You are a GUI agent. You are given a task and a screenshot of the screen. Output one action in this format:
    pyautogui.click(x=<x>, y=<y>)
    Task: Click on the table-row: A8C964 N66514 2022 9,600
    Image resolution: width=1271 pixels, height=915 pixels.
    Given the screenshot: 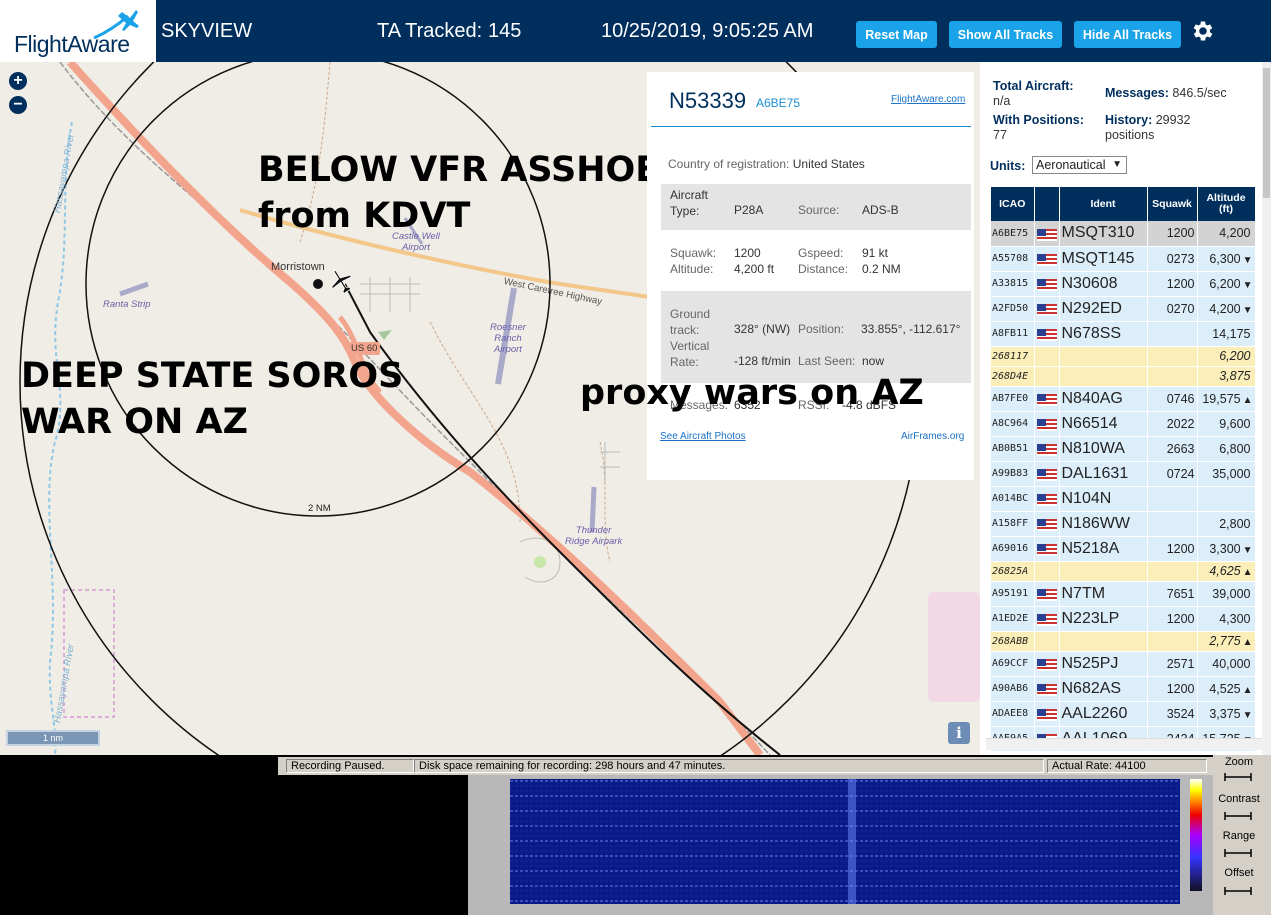 What is the action you would take?
    pyautogui.click(x=1123, y=424)
    